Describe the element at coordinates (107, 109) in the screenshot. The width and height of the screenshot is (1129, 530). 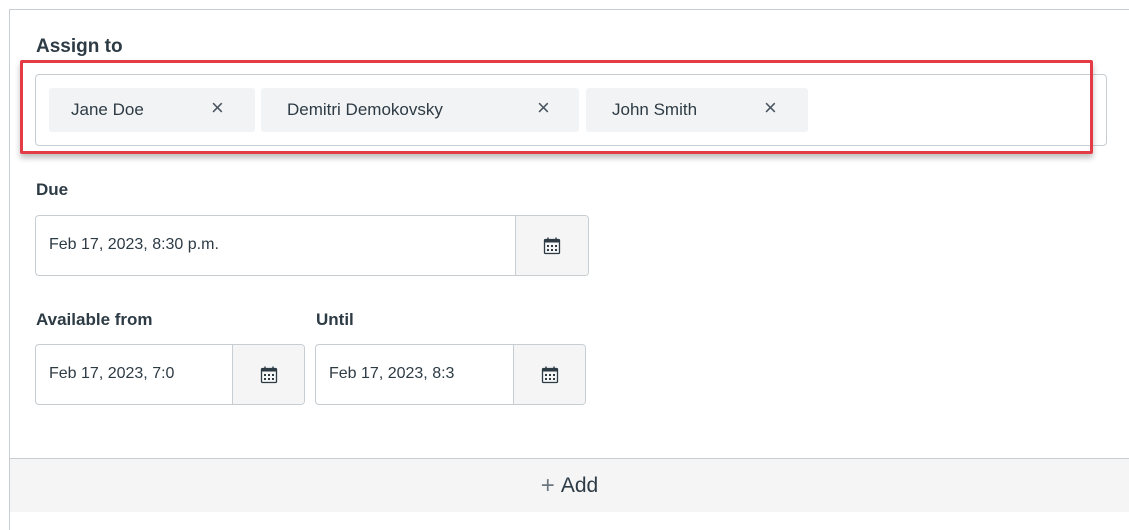
I see `assignee-chip-label: Jane Doe` at that location.